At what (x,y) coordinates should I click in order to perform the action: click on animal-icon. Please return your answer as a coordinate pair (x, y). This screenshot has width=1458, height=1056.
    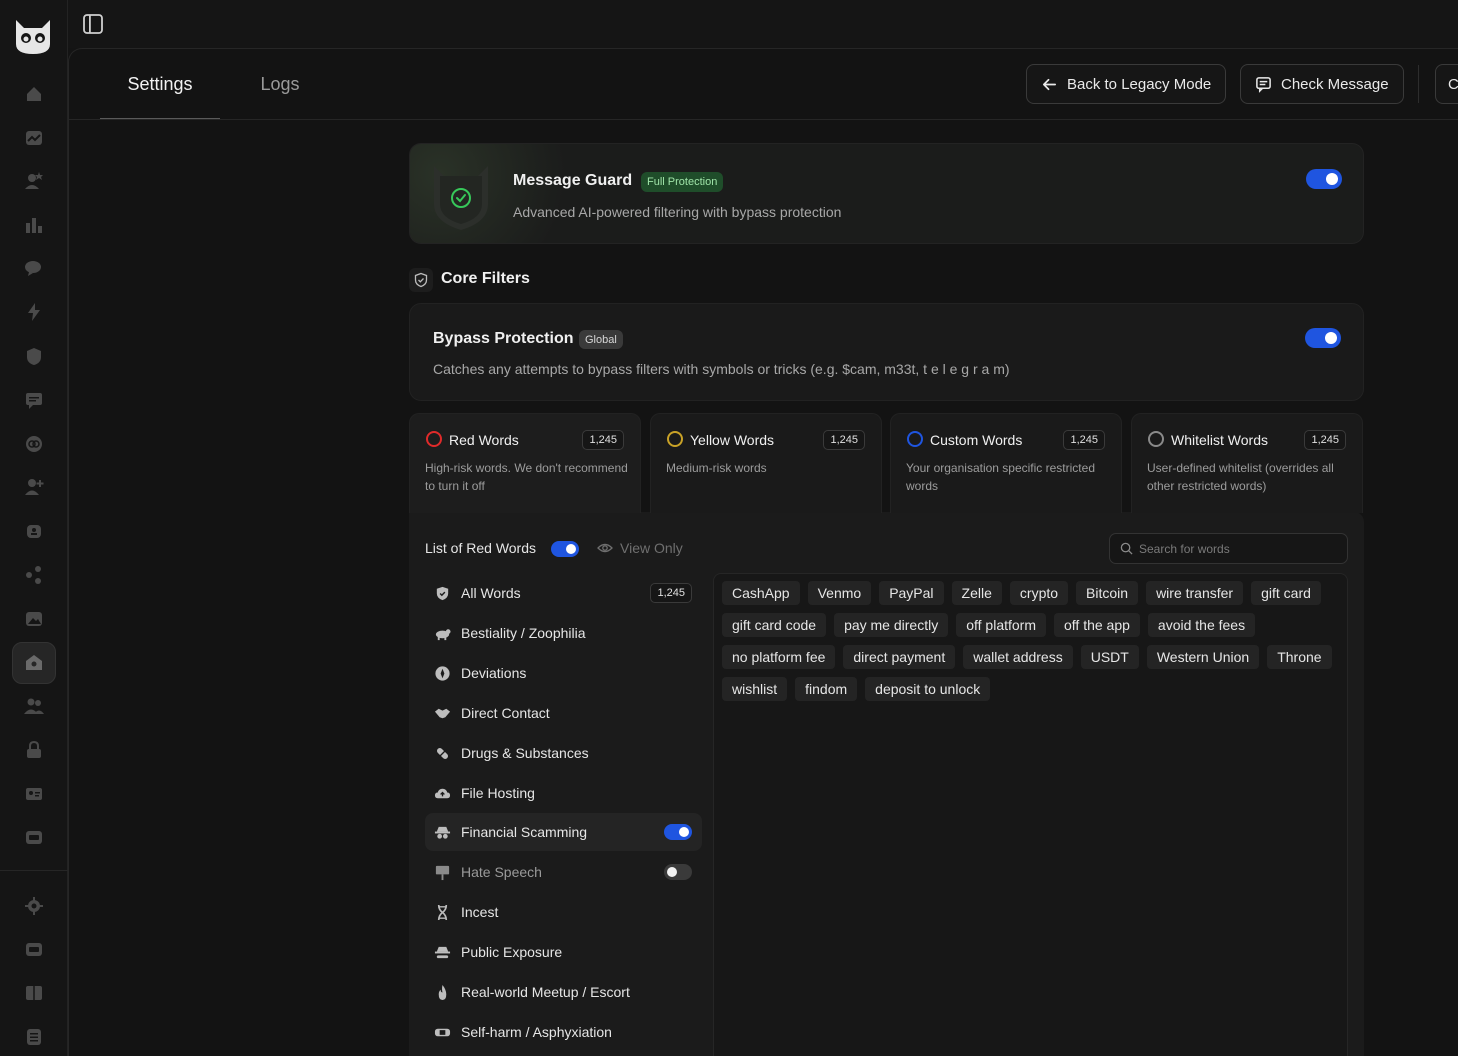
    Looking at the image, I should click on (443, 634).